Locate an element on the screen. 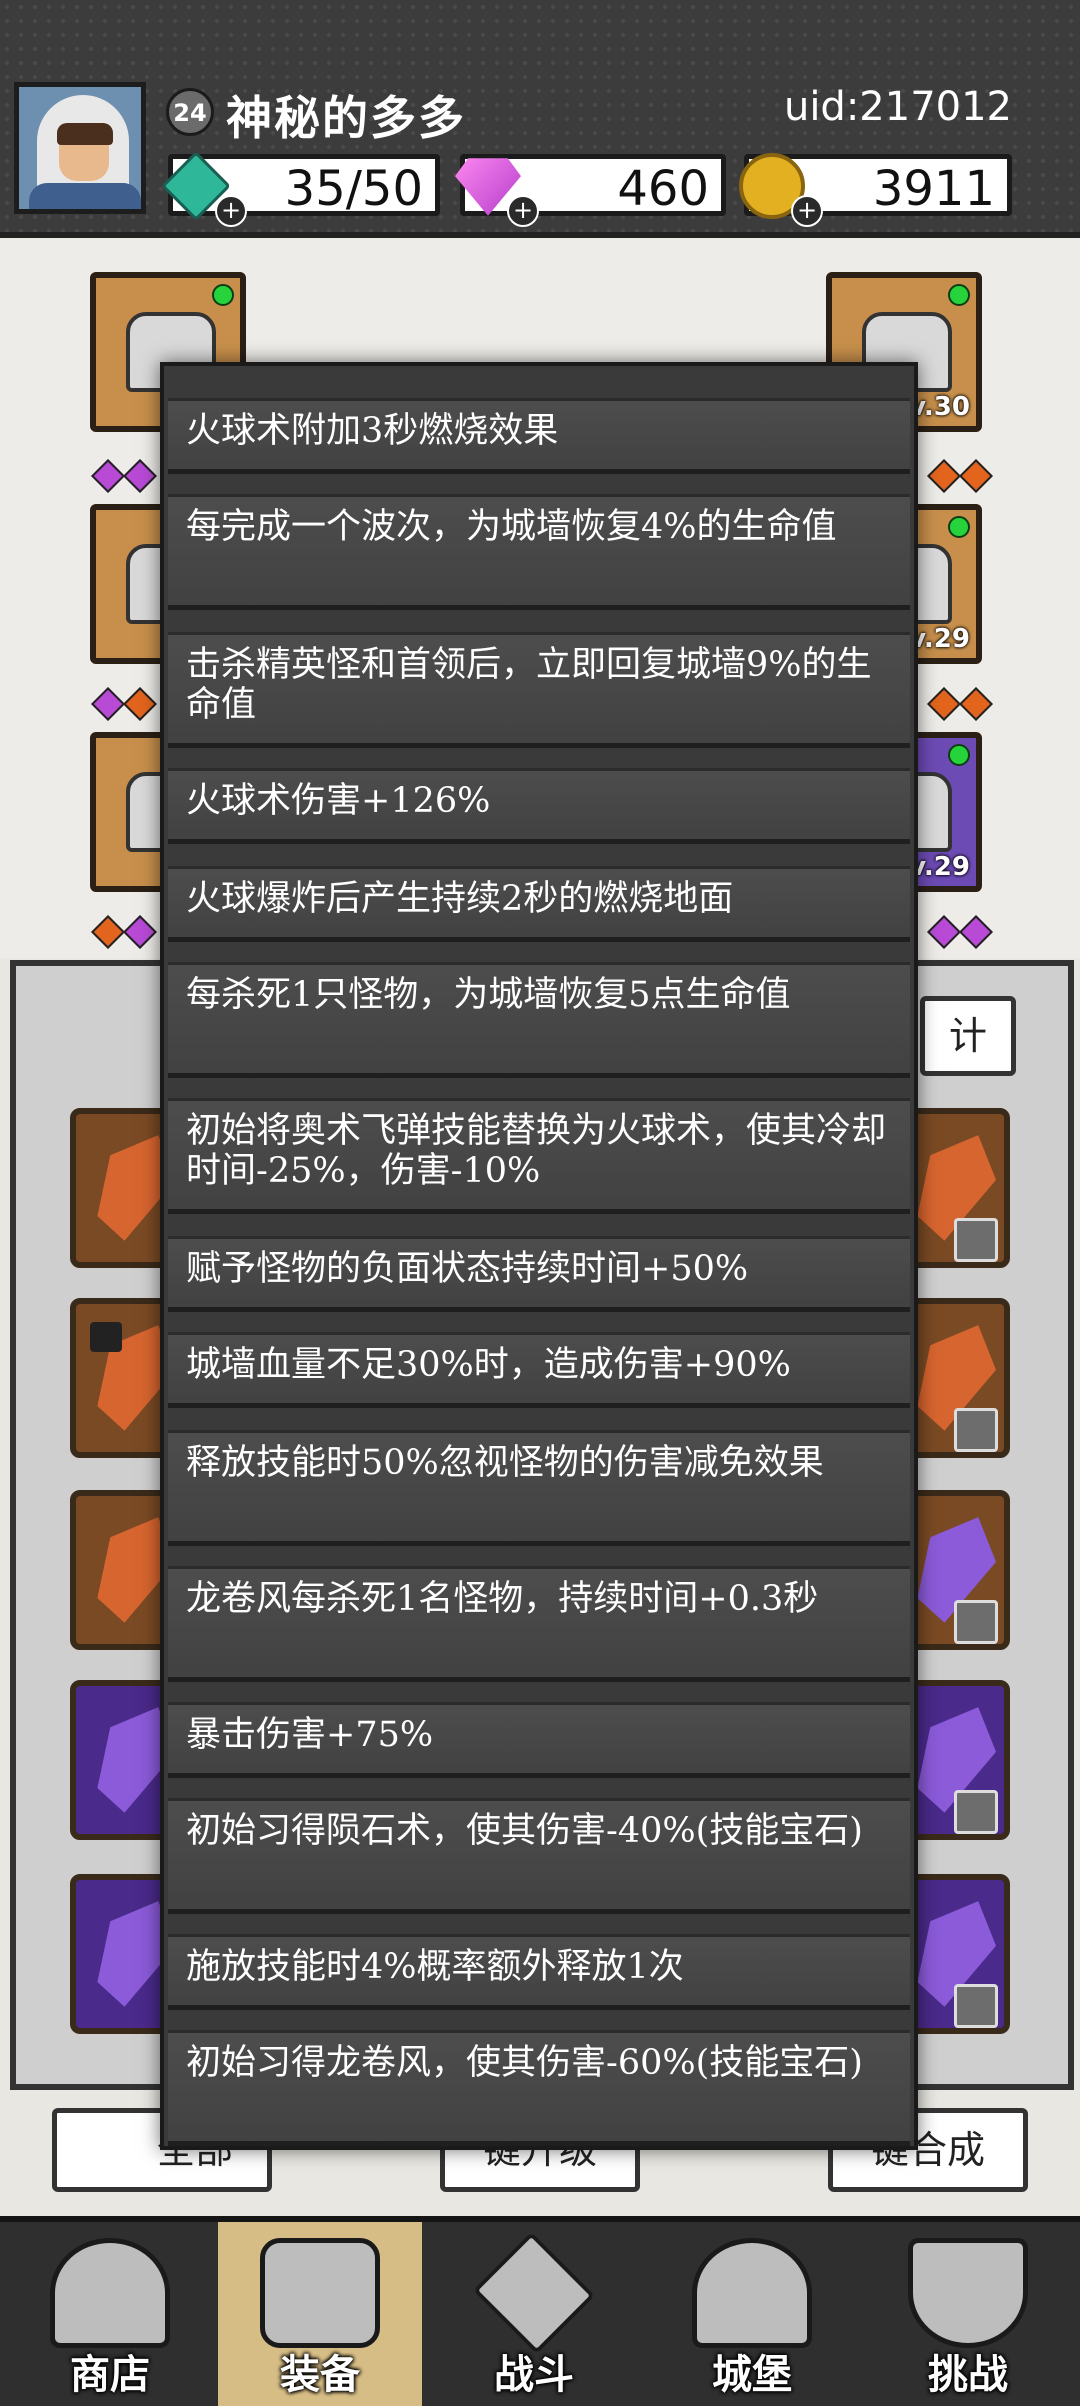 The image size is (1080, 2406). boots-type-icon is located at coordinates (976, 1240).